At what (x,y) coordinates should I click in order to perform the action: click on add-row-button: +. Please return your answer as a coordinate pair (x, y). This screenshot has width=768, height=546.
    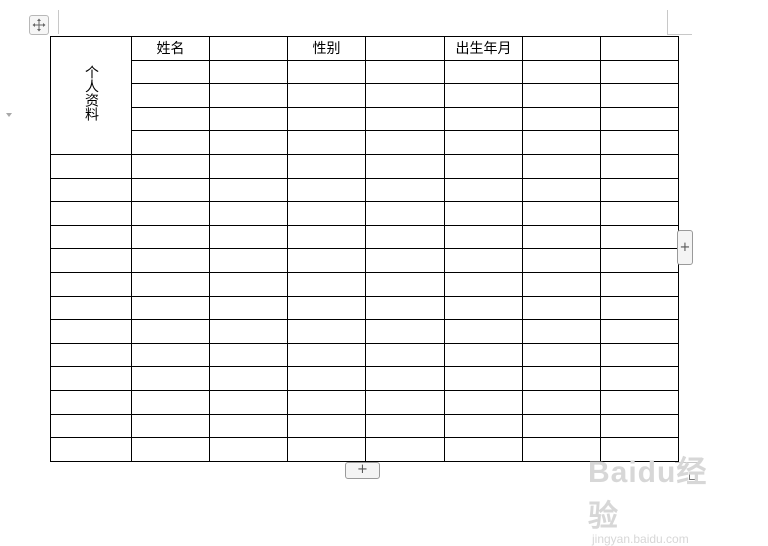
    Looking at the image, I should click on (362, 470).